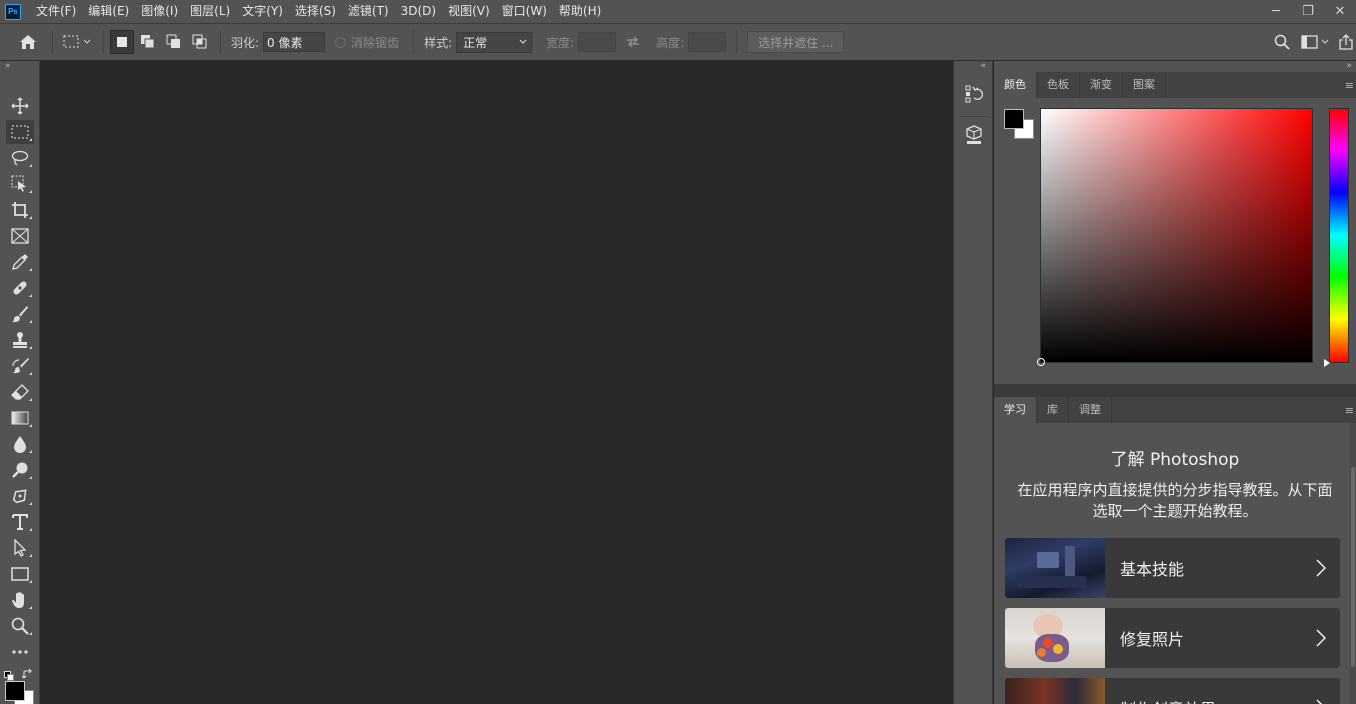 This screenshot has height=704, width=1356. What do you see at coordinates (1327, 363) in the screenshot?
I see `hue-slider-handle` at bounding box center [1327, 363].